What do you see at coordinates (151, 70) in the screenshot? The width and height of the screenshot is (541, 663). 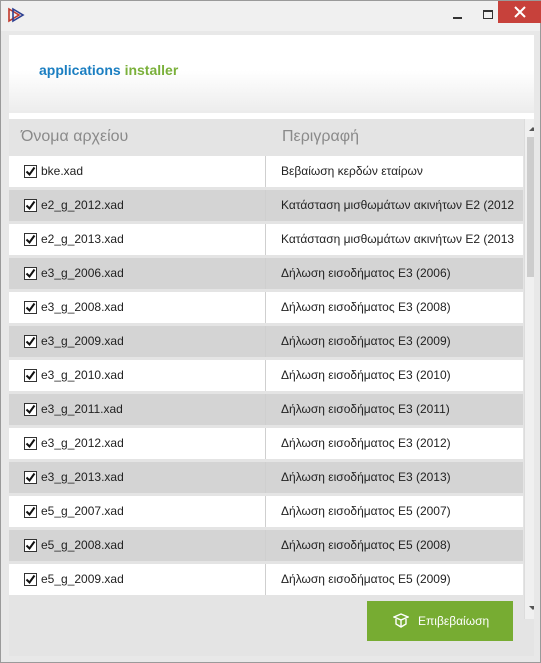 I see `brand-part-installer: installer` at bounding box center [151, 70].